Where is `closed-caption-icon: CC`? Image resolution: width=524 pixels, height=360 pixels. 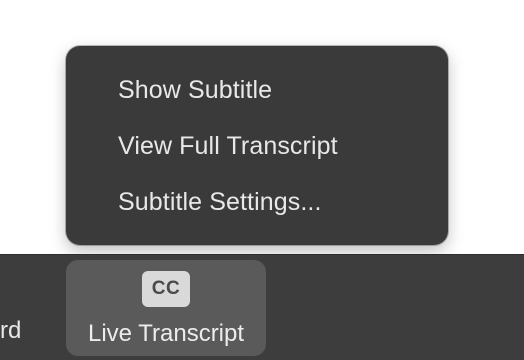 closed-caption-icon: CC is located at coordinates (166, 289).